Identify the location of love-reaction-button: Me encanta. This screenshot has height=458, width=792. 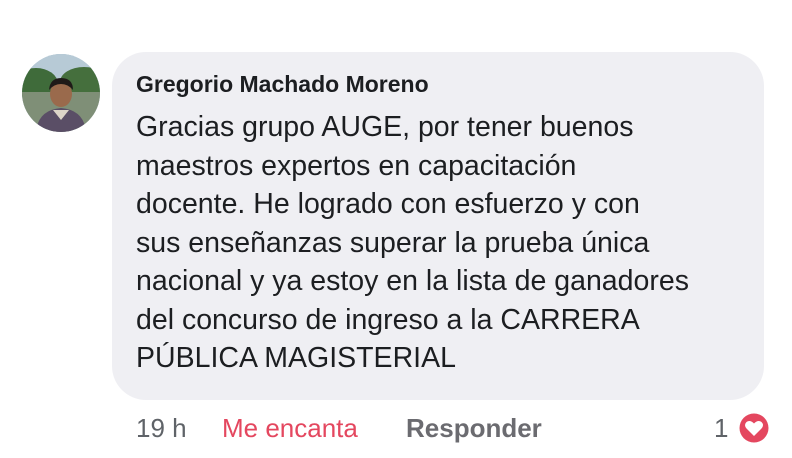
(290, 428).